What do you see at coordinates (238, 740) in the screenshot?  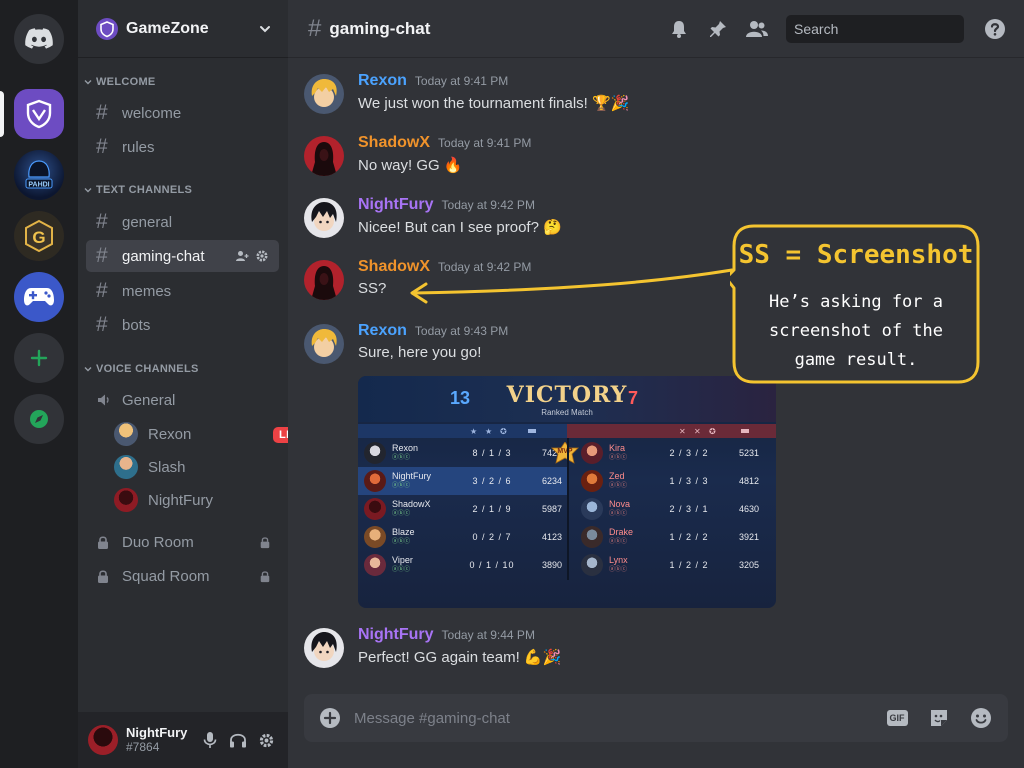 I see `deafen-button` at bounding box center [238, 740].